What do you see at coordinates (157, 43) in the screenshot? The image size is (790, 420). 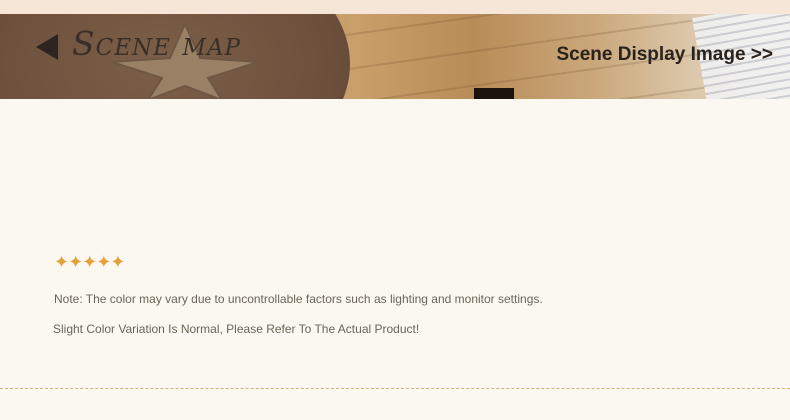 I see `scene-map-title: Scene map` at bounding box center [157, 43].